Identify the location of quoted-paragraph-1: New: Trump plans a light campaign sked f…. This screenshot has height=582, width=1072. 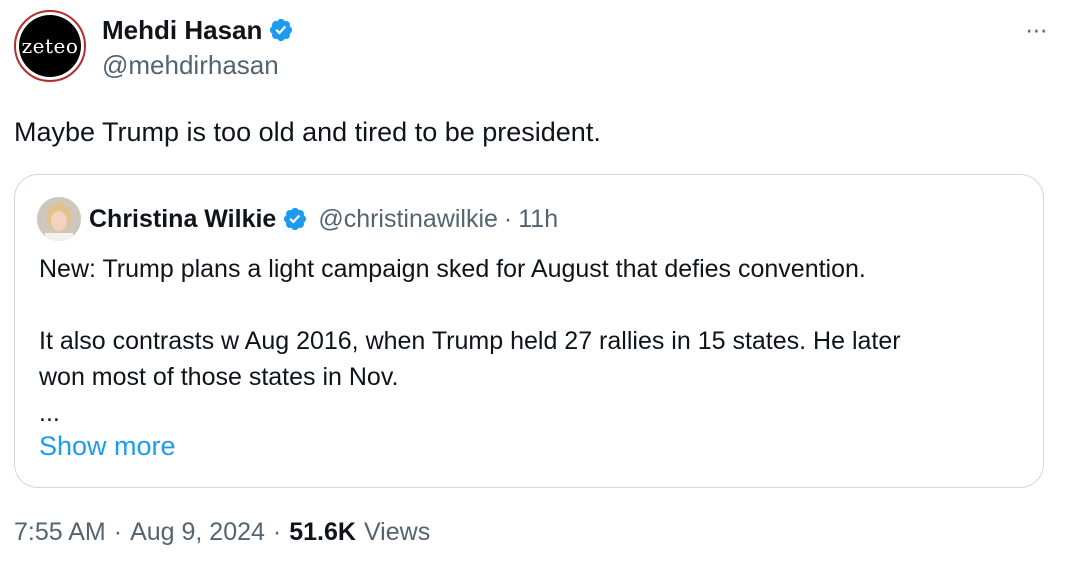
(452, 269).